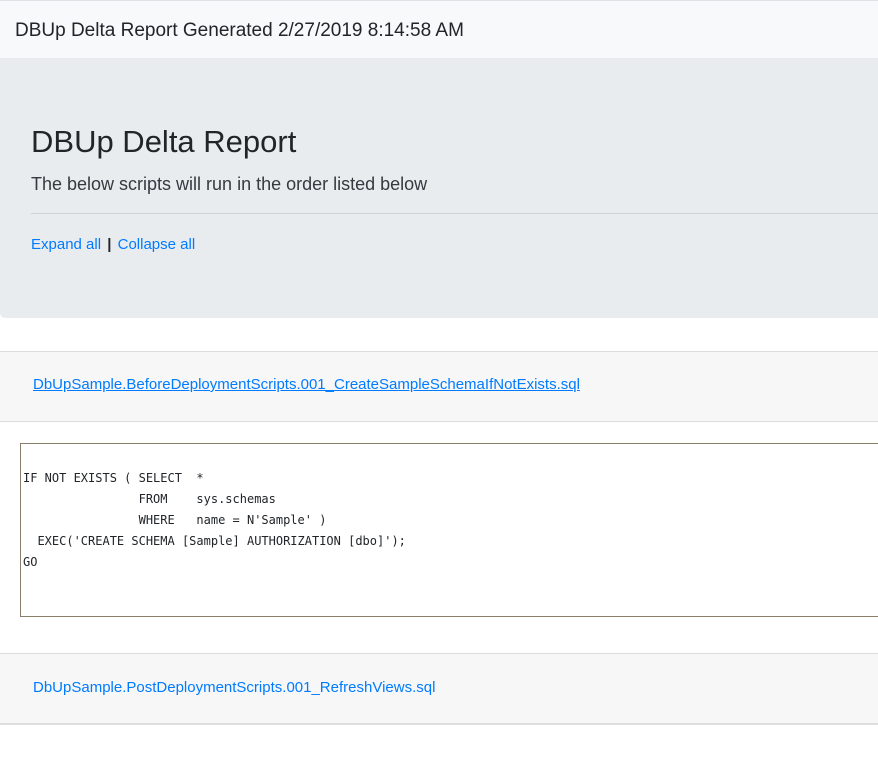  What do you see at coordinates (66, 244) in the screenshot?
I see `expand-all-link: Expand all` at bounding box center [66, 244].